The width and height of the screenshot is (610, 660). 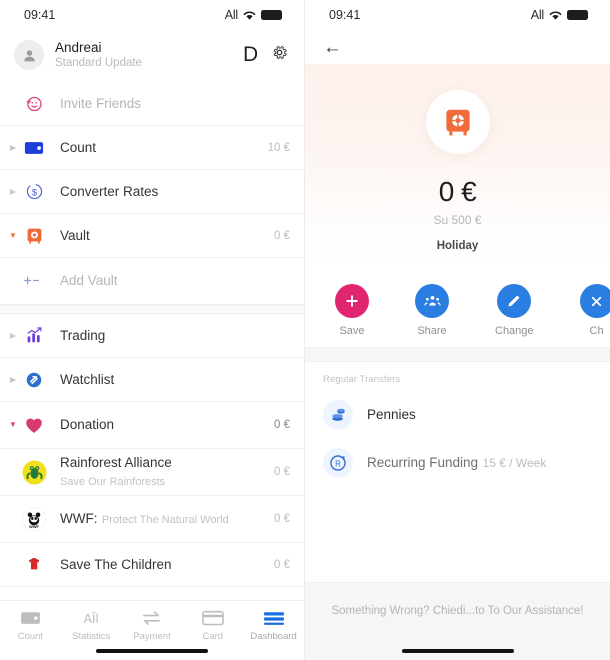 I want to click on tab-label: Statistics, so click(x=91, y=636).